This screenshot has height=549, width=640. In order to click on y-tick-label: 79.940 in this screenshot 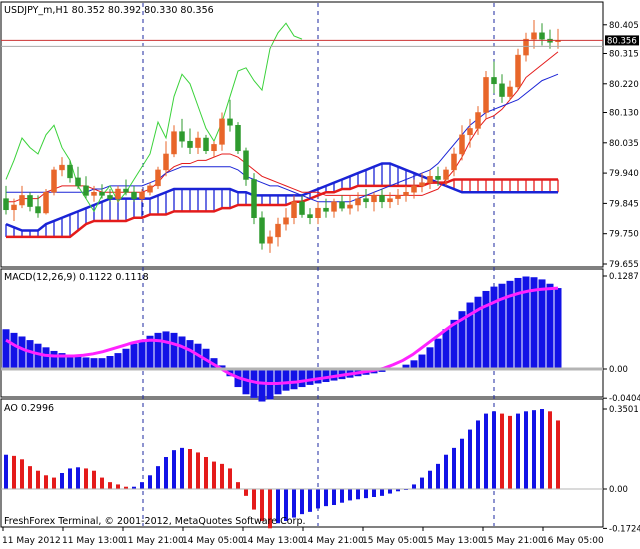, I will do `click(624, 174)`.